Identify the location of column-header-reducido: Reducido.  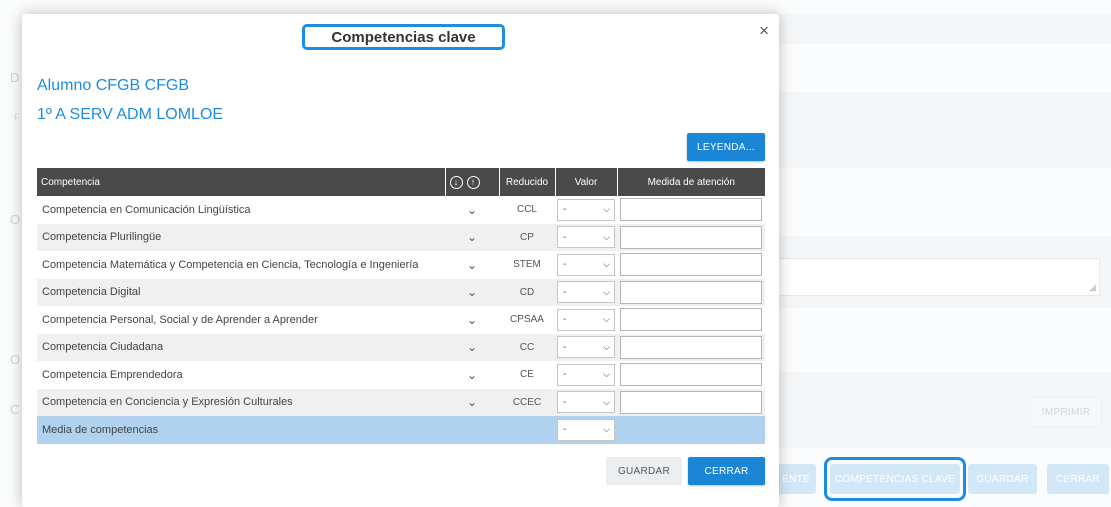
(527, 182).